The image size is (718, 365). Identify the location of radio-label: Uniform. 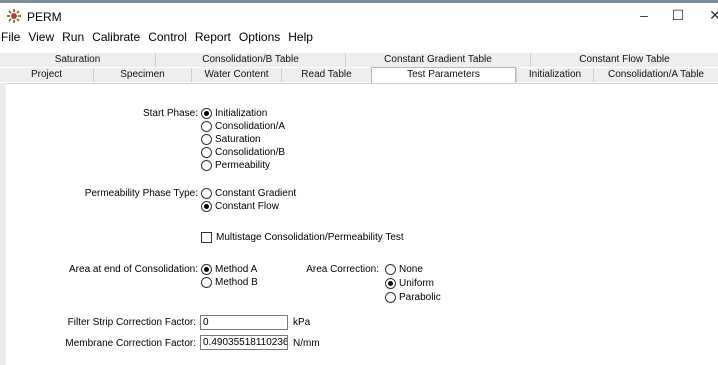
(417, 283).